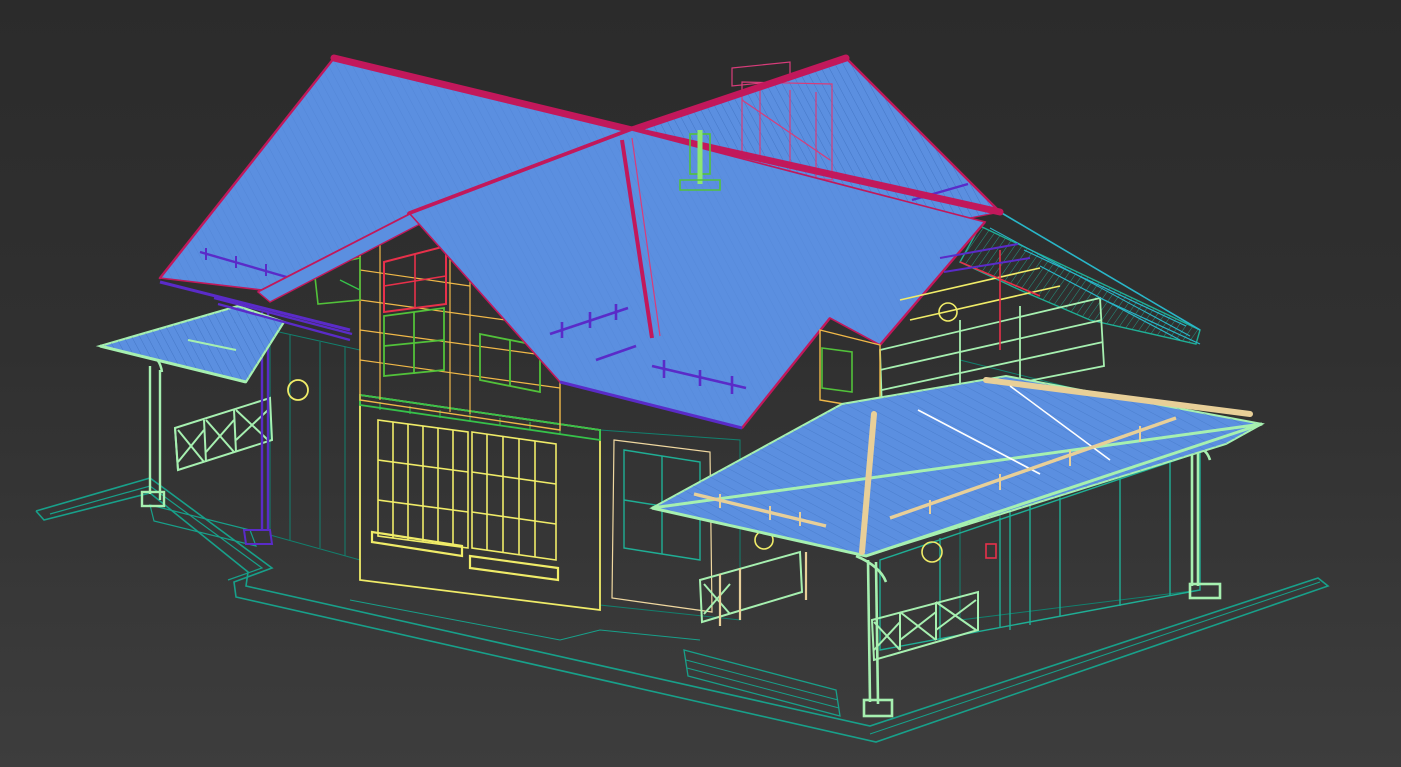 The height and width of the screenshot is (767, 1401). What do you see at coordinates (153, 429) in the screenshot?
I see `left-porch-columns` at bounding box center [153, 429].